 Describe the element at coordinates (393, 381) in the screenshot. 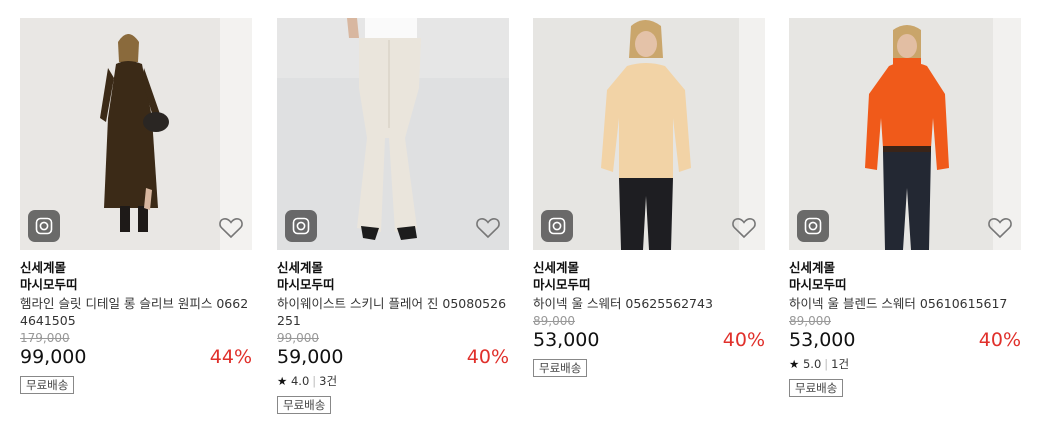

I see `rating: ★ 4.0 | 3건` at that location.